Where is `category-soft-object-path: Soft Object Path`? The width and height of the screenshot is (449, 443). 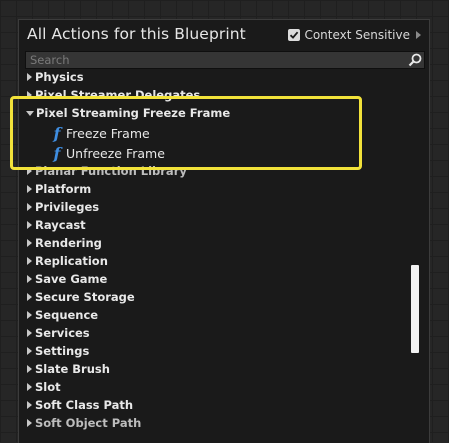 category-soft-object-path: Soft Object Path is located at coordinates (80, 423).